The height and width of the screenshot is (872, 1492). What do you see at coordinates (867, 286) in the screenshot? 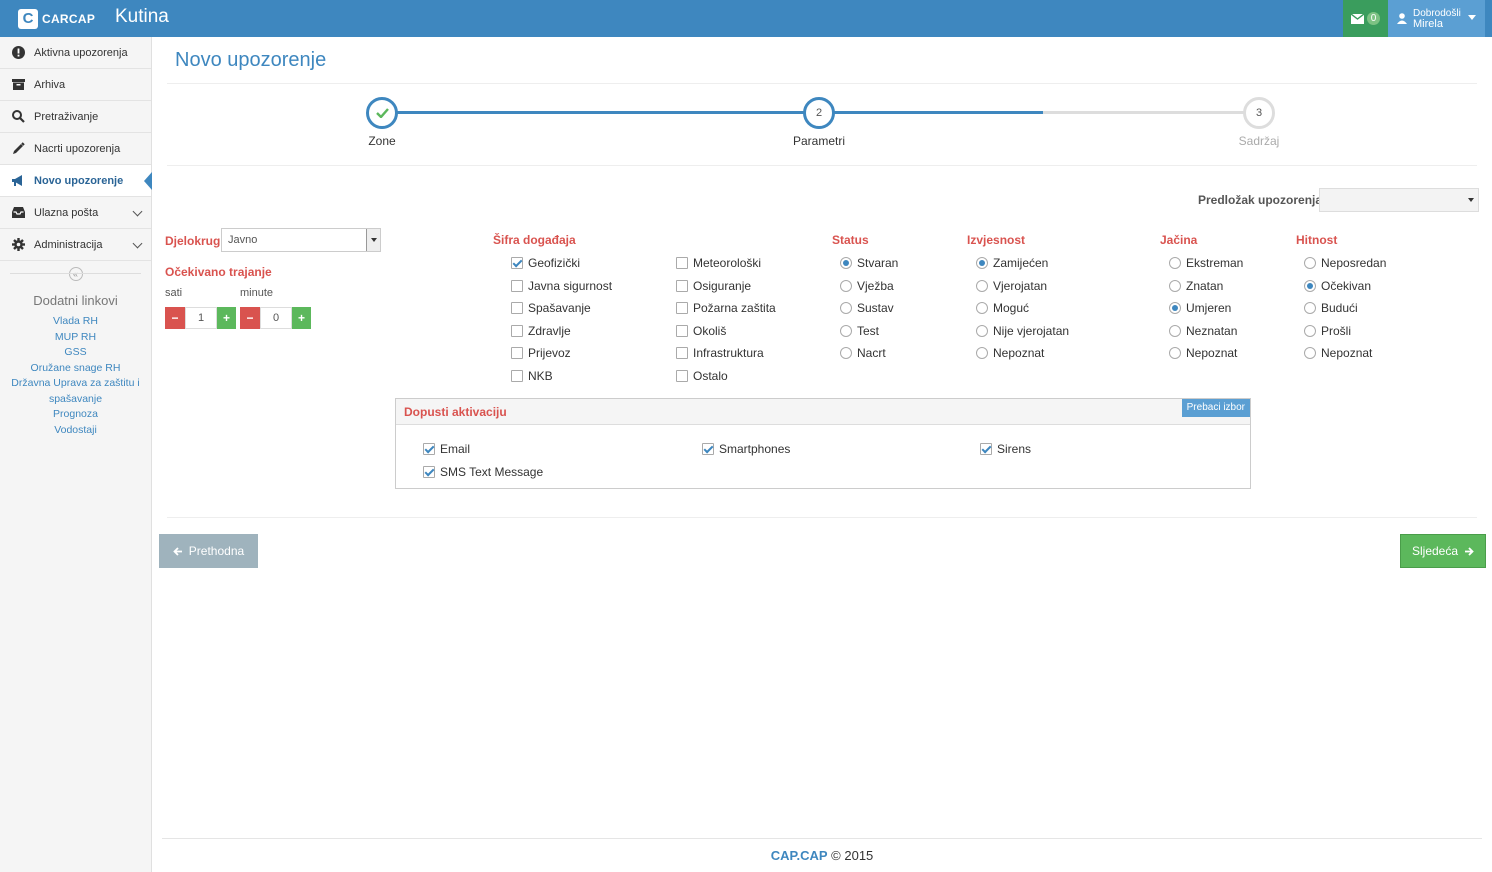
I see `status-option: Vježba` at bounding box center [867, 286].